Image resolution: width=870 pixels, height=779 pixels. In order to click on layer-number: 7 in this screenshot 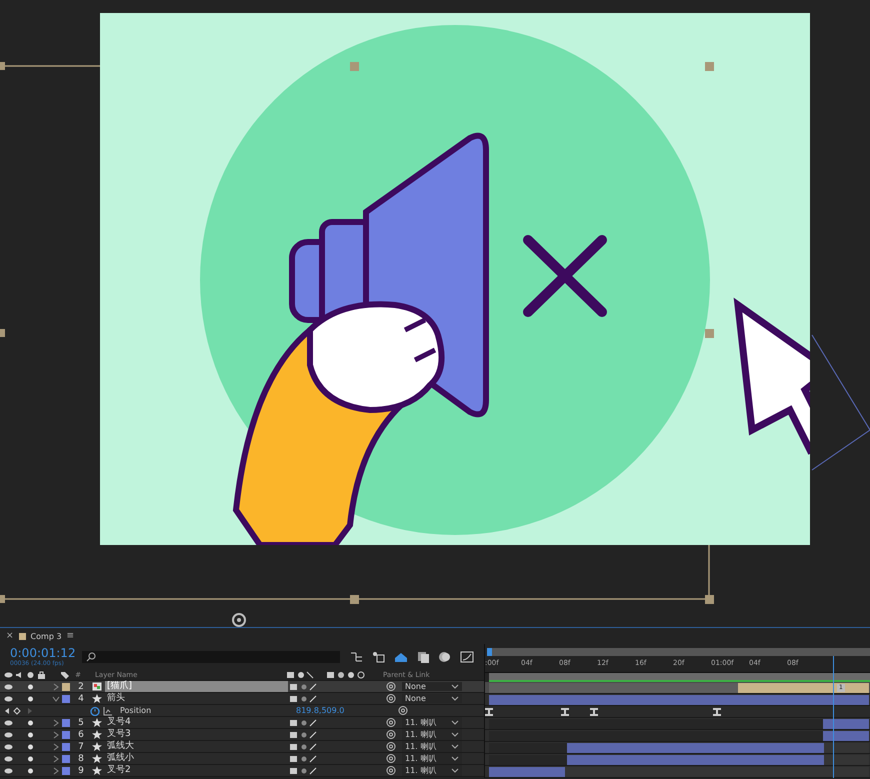, I will do `click(81, 747)`.